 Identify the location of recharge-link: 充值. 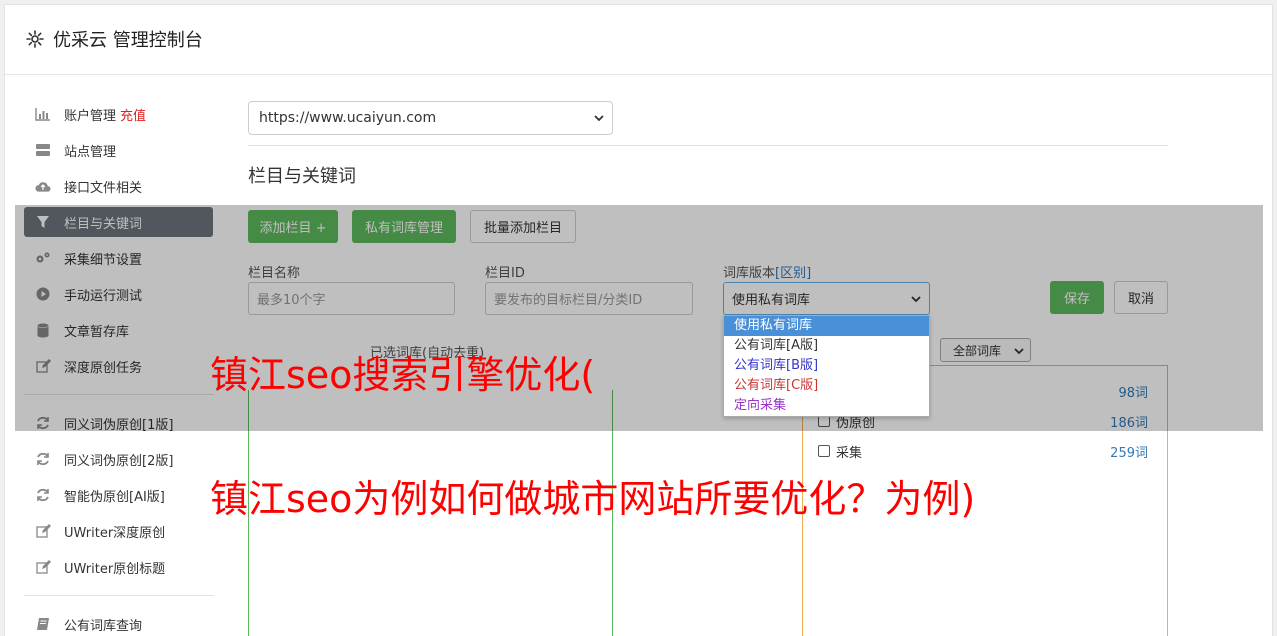
(133, 114).